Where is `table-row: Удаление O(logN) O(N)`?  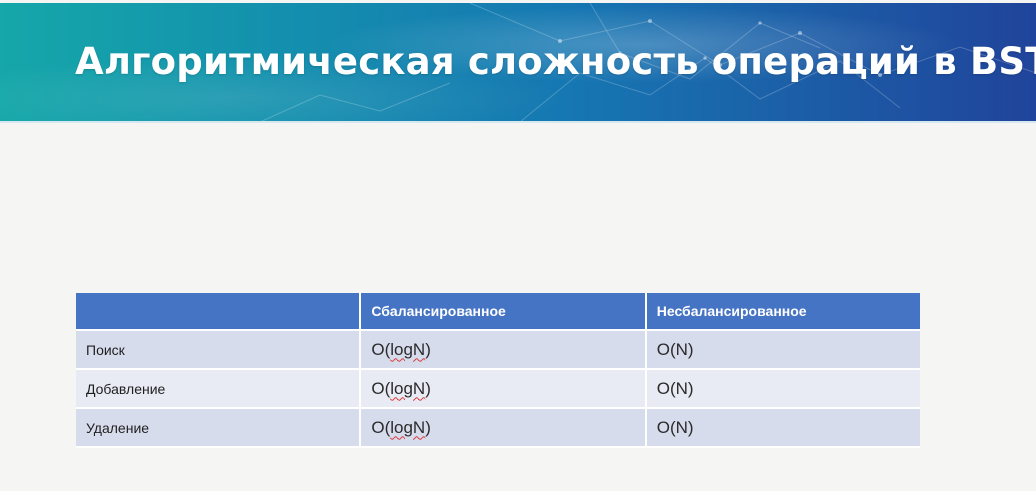 table-row: Удаление O(logN) O(N) is located at coordinates (498, 428).